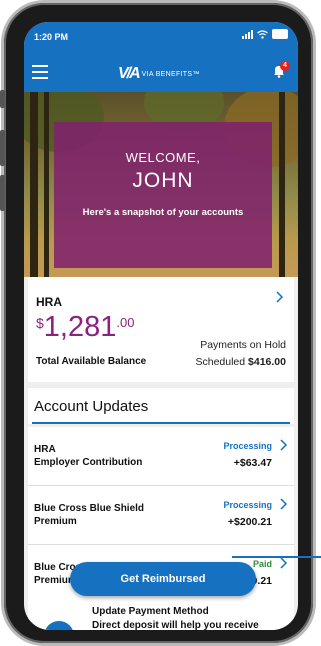 The height and width of the screenshot is (646, 321). Describe the element at coordinates (2, 99) in the screenshot. I see `phone-mute-switch` at that location.